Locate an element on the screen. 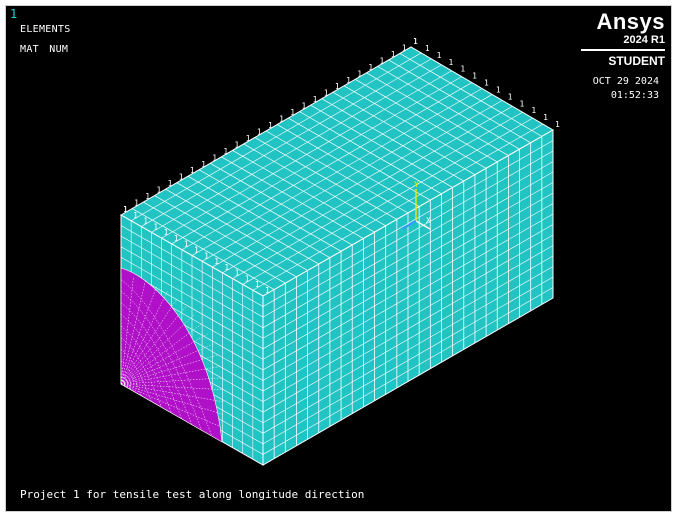 The width and height of the screenshot is (677, 517). ansys-logo: Ansys 2024 R1 STUDENT is located at coordinates (623, 39).